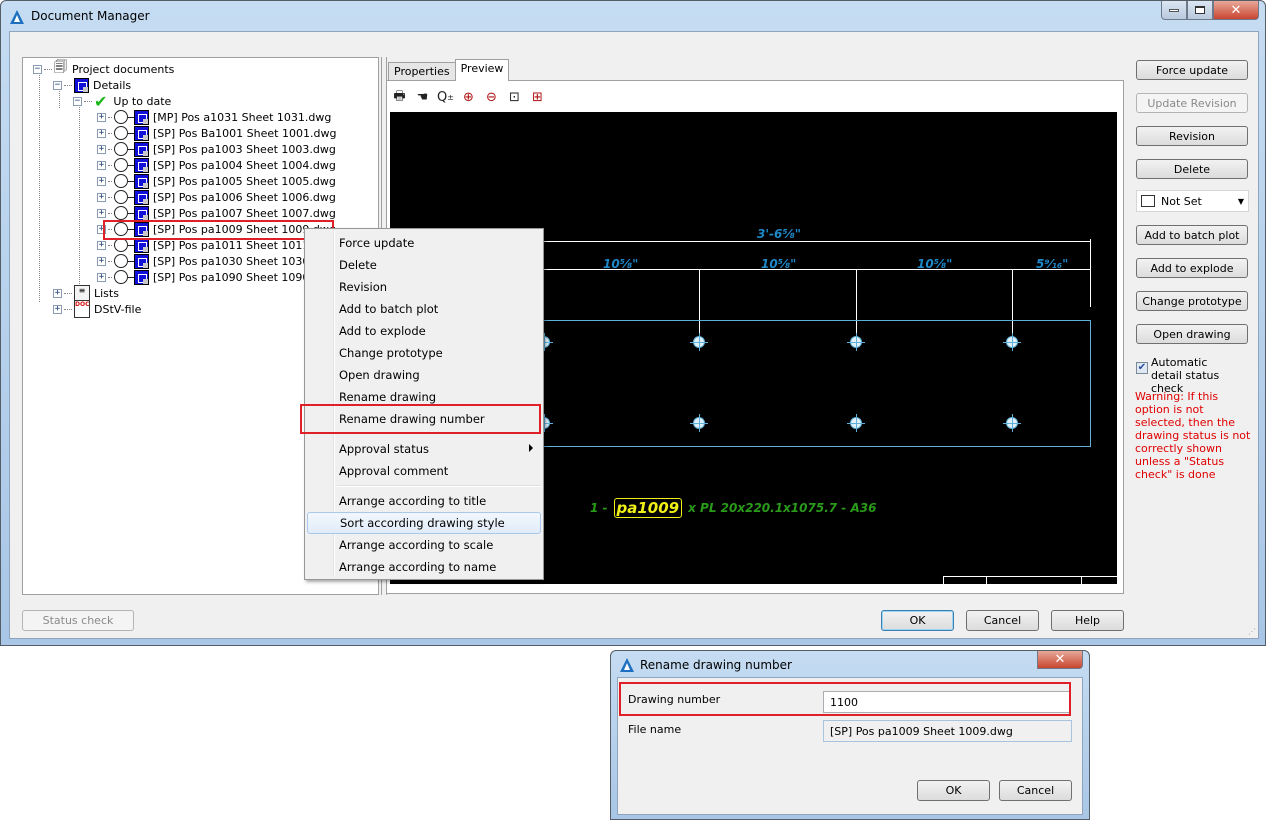 This screenshot has height=825, width=1266. I want to click on delete-button: Delete, so click(1192, 169).